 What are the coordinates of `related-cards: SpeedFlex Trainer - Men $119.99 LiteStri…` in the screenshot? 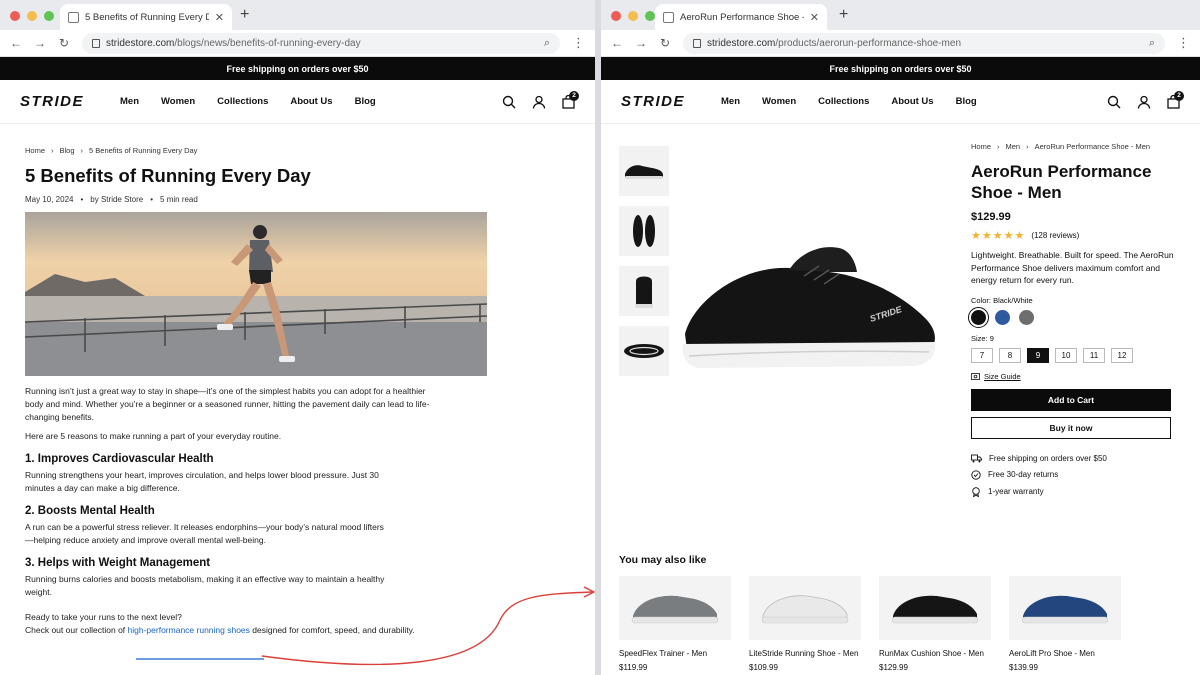 It's located at (900, 624).